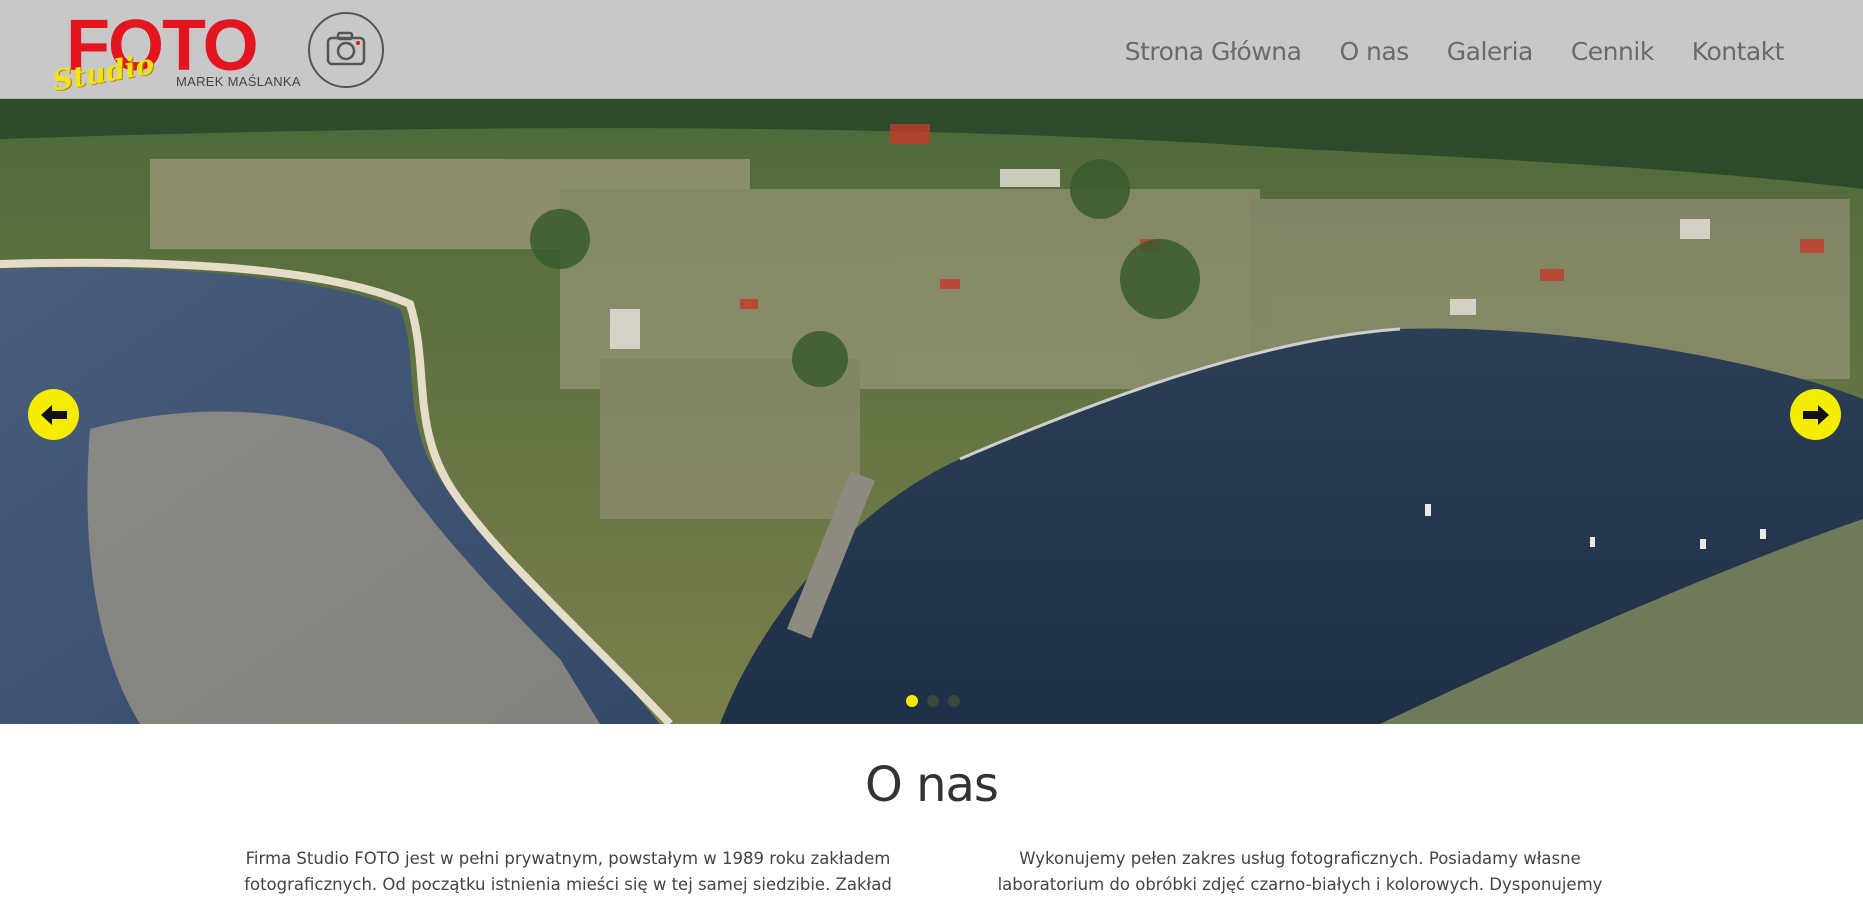 This screenshot has height=898, width=1863. What do you see at coordinates (1373, 52) in the screenshot?
I see `nav-about: O nas` at bounding box center [1373, 52].